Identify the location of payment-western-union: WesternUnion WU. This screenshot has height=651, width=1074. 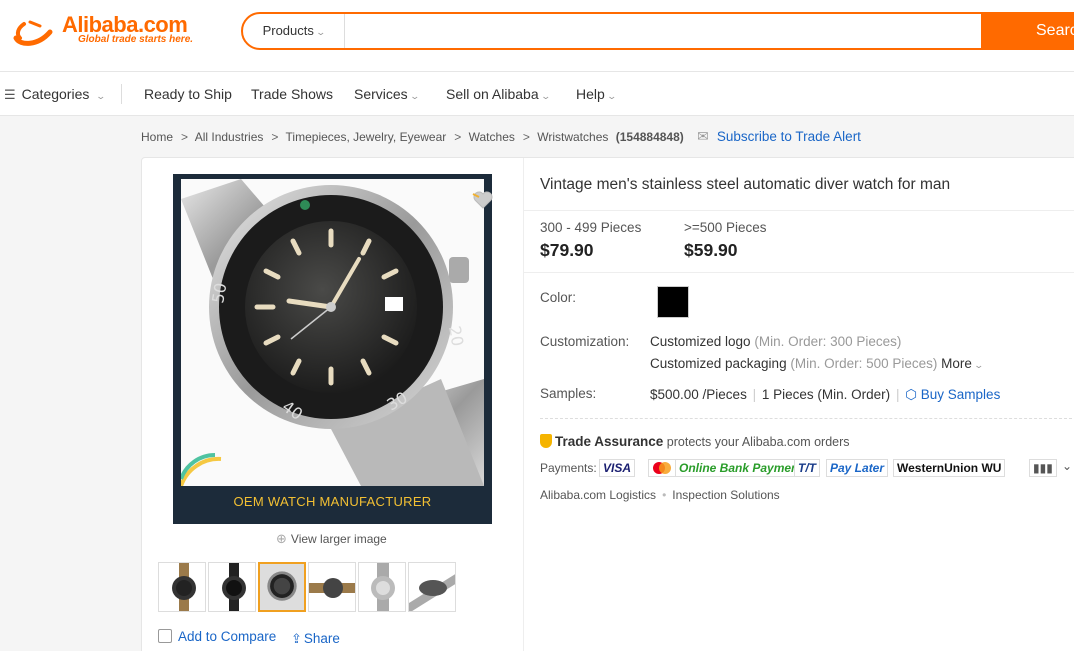
(949, 468).